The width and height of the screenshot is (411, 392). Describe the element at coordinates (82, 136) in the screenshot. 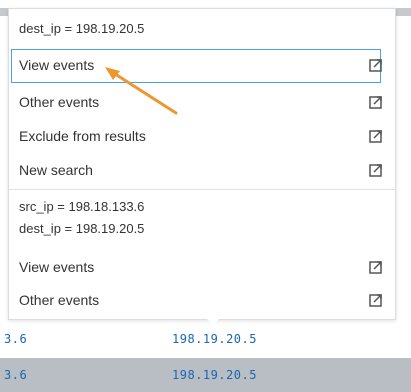

I see `menu-item-label: Exclude from results` at that location.